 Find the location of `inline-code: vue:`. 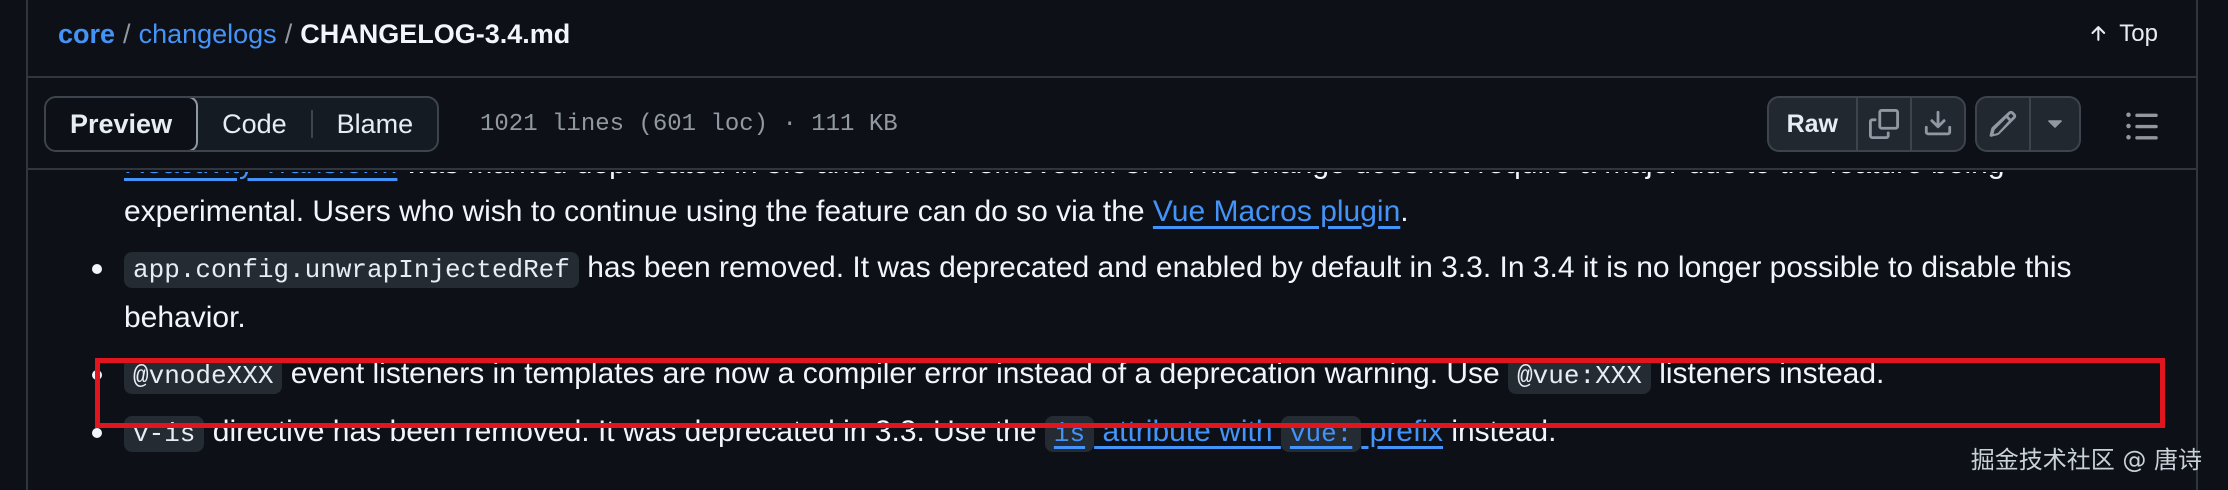

inline-code: vue: is located at coordinates (1321, 434).